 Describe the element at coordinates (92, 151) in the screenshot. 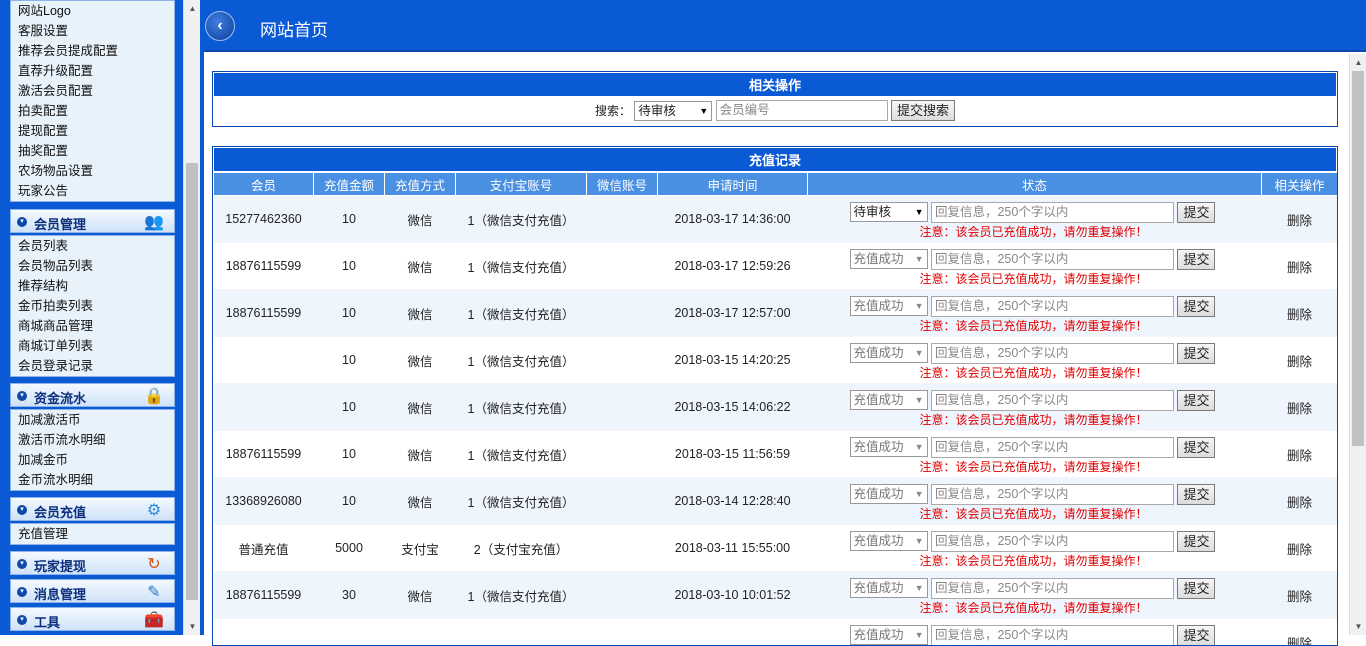

I see `sidebar-item: 抽奖配置` at that location.